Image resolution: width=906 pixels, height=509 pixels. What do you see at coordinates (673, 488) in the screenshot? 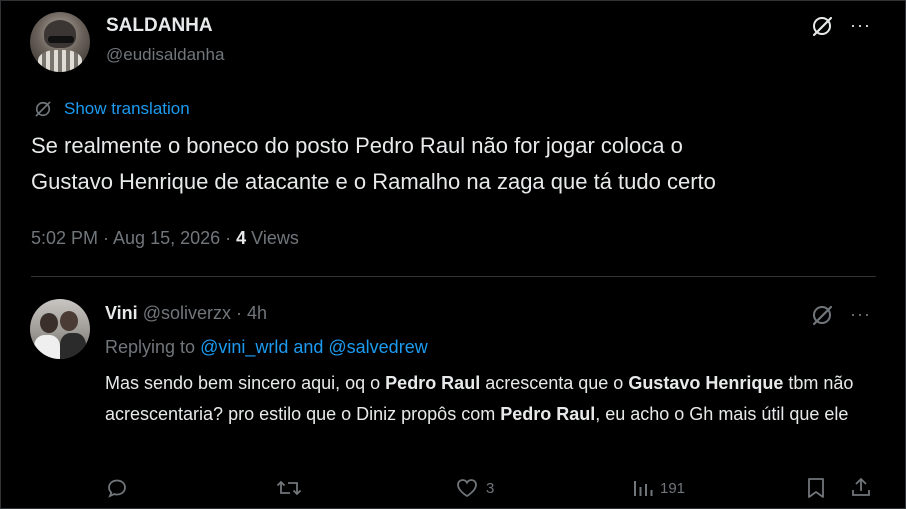
I see `views-count: 191` at bounding box center [673, 488].